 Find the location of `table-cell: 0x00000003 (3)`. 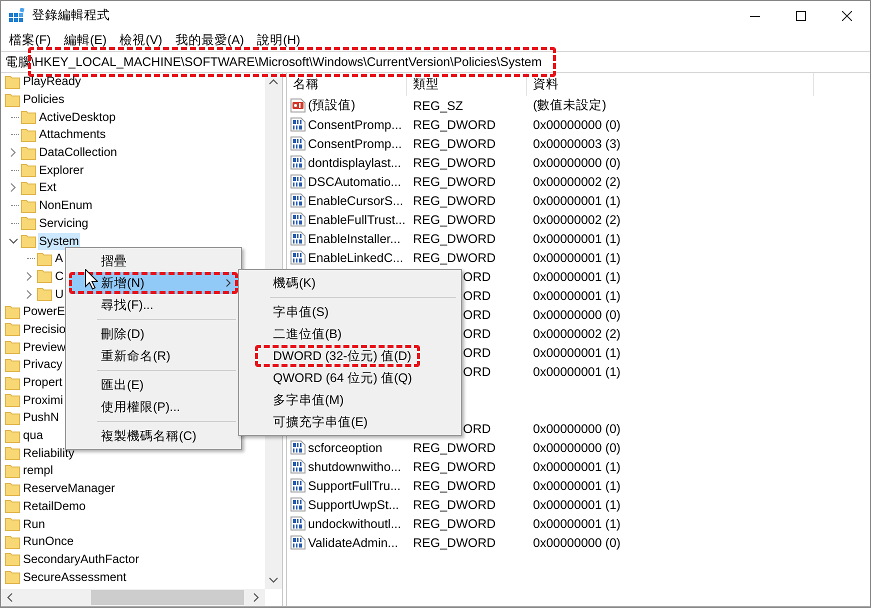

table-cell: 0x00000003 (3) is located at coordinates (577, 143).